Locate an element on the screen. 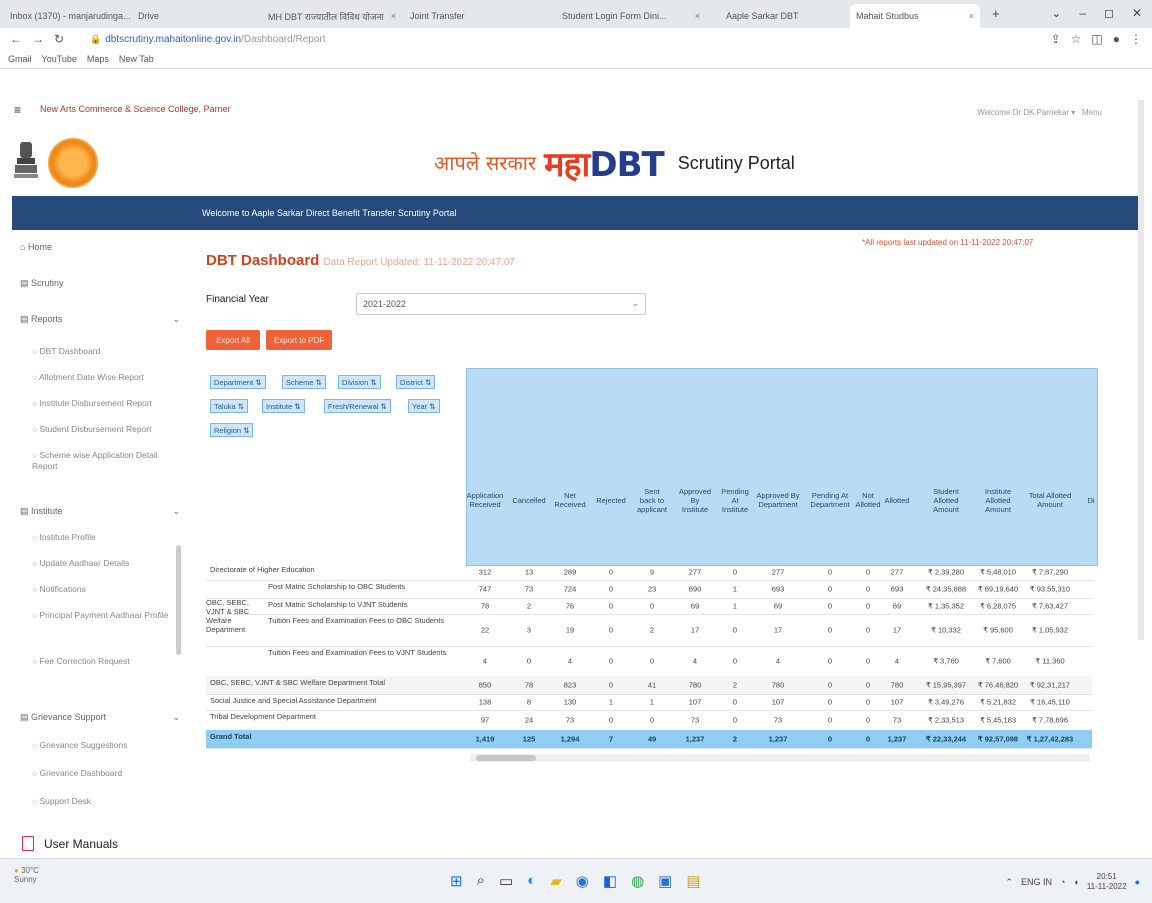 The width and height of the screenshot is (1152, 903). welcome-user: Welcome Dr DK Parnekar ▾ Menu is located at coordinates (1039, 112).